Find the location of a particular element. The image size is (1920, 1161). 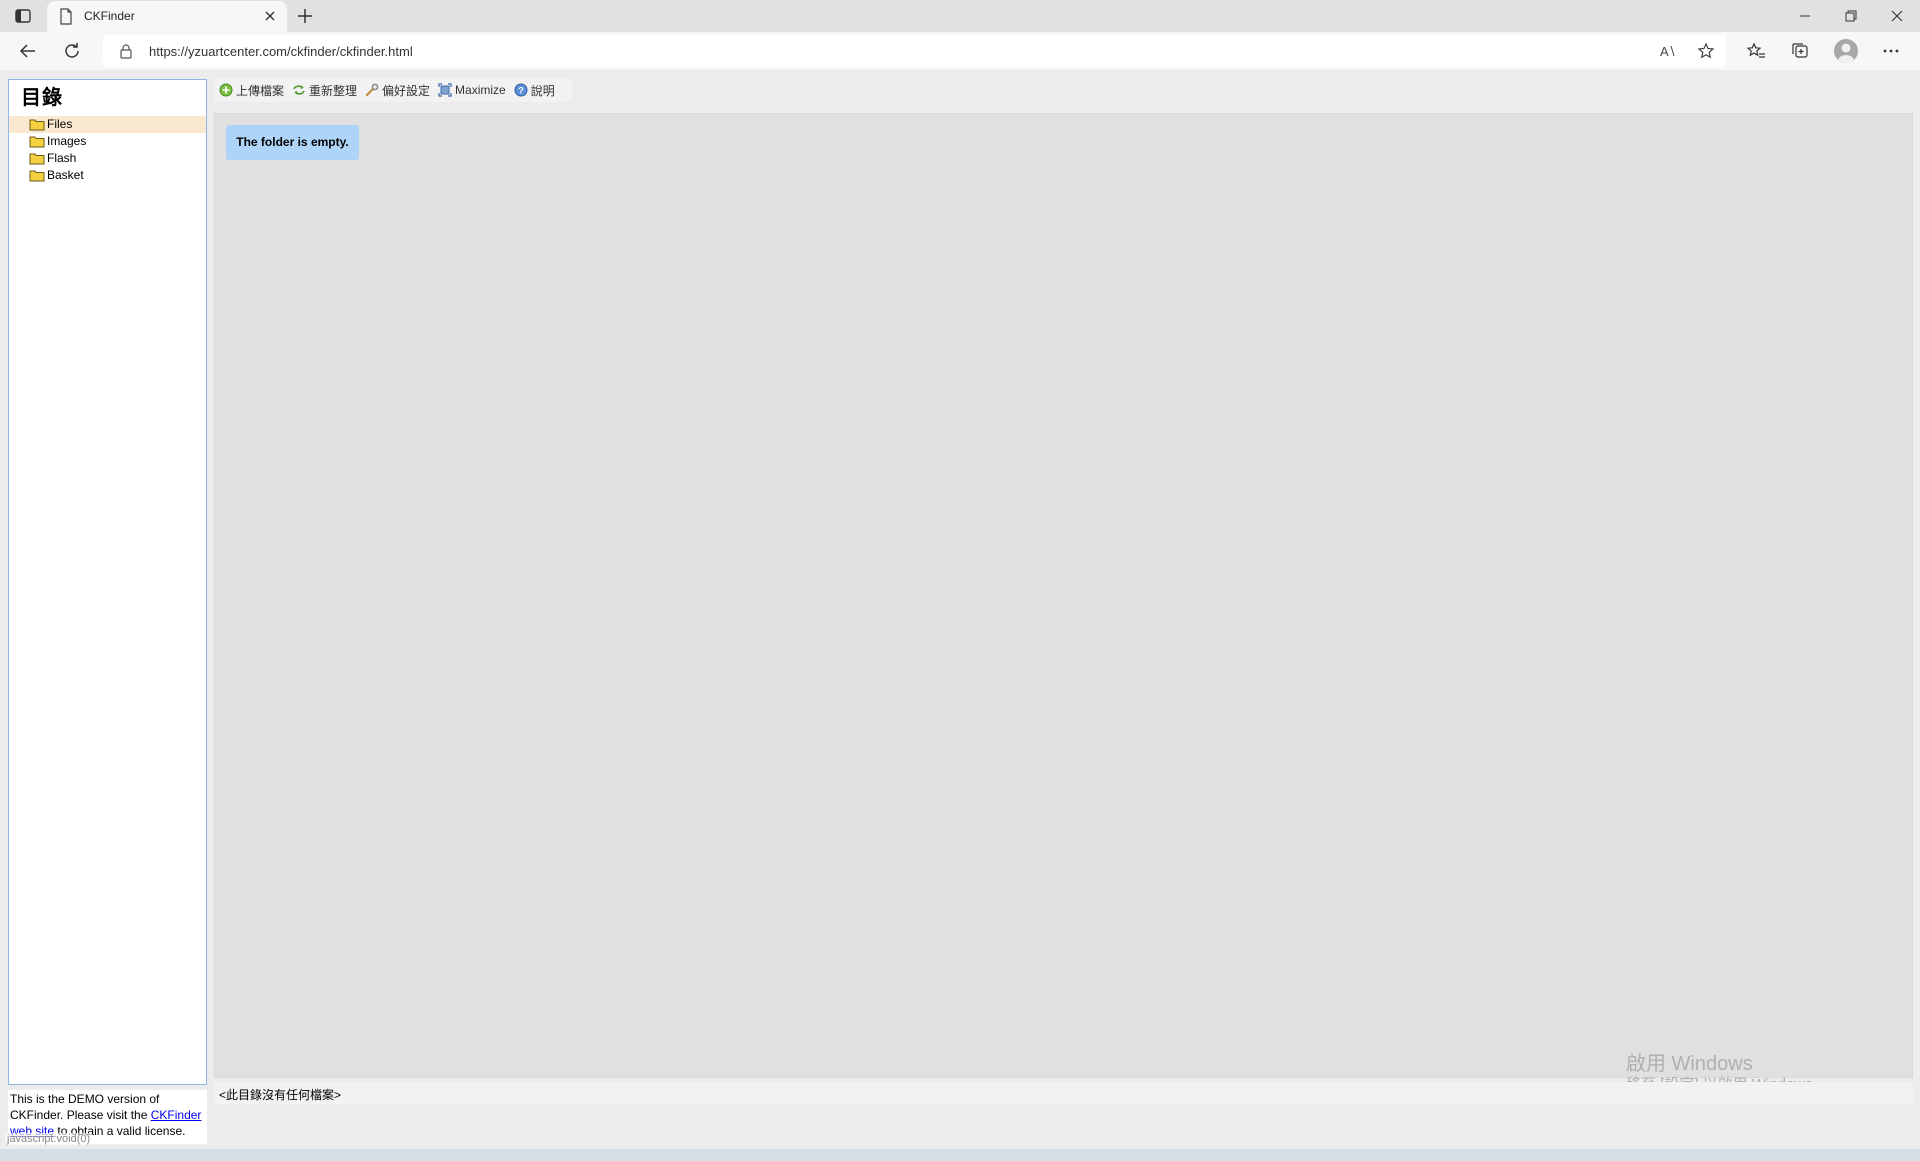

help-label: 說明 is located at coordinates (542, 90).